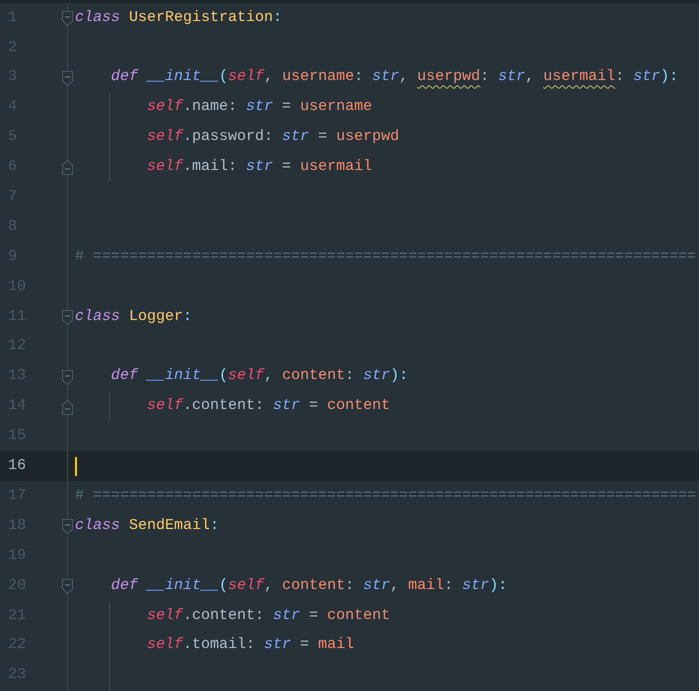 Image resolution: width=699 pixels, height=691 pixels. Describe the element at coordinates (201, 18) in the screenshot. I see `code-class-name: UserRegistration` at that location.